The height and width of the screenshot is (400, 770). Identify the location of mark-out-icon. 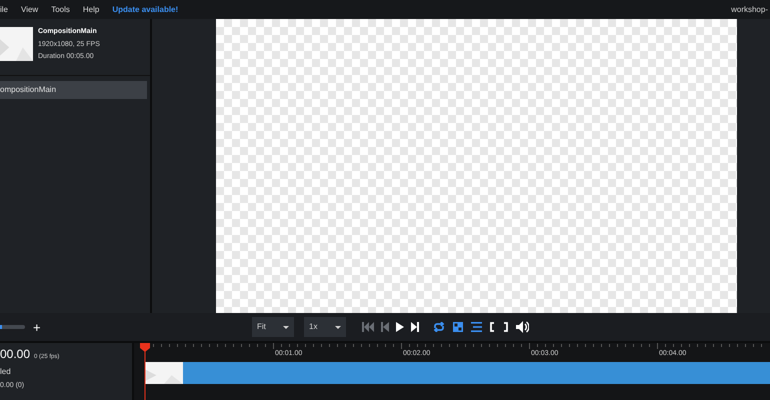
(505, 327).